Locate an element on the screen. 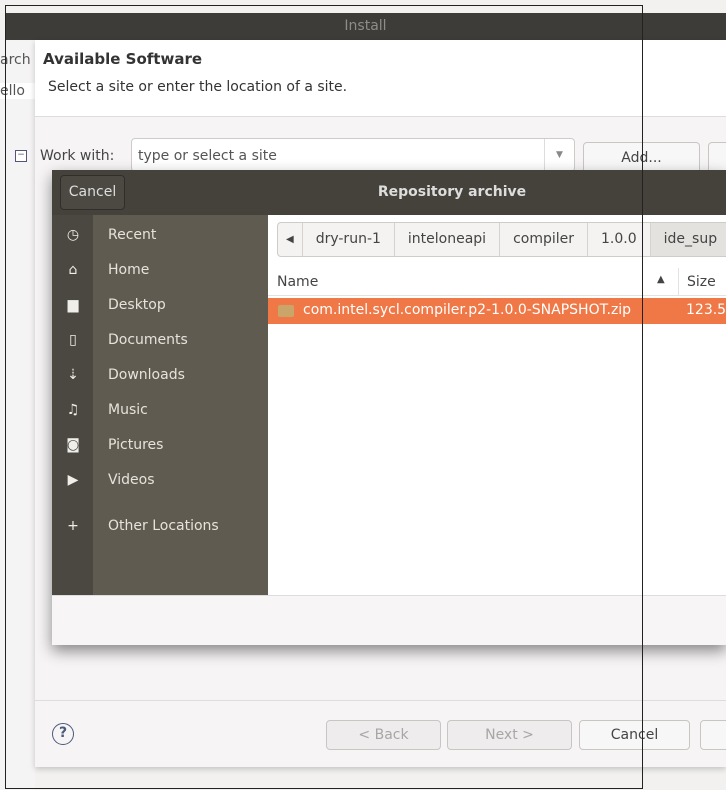 The height and width of the screenshot is (810, 726). work-with-label: Work with: is located at coordinates (77, 156).